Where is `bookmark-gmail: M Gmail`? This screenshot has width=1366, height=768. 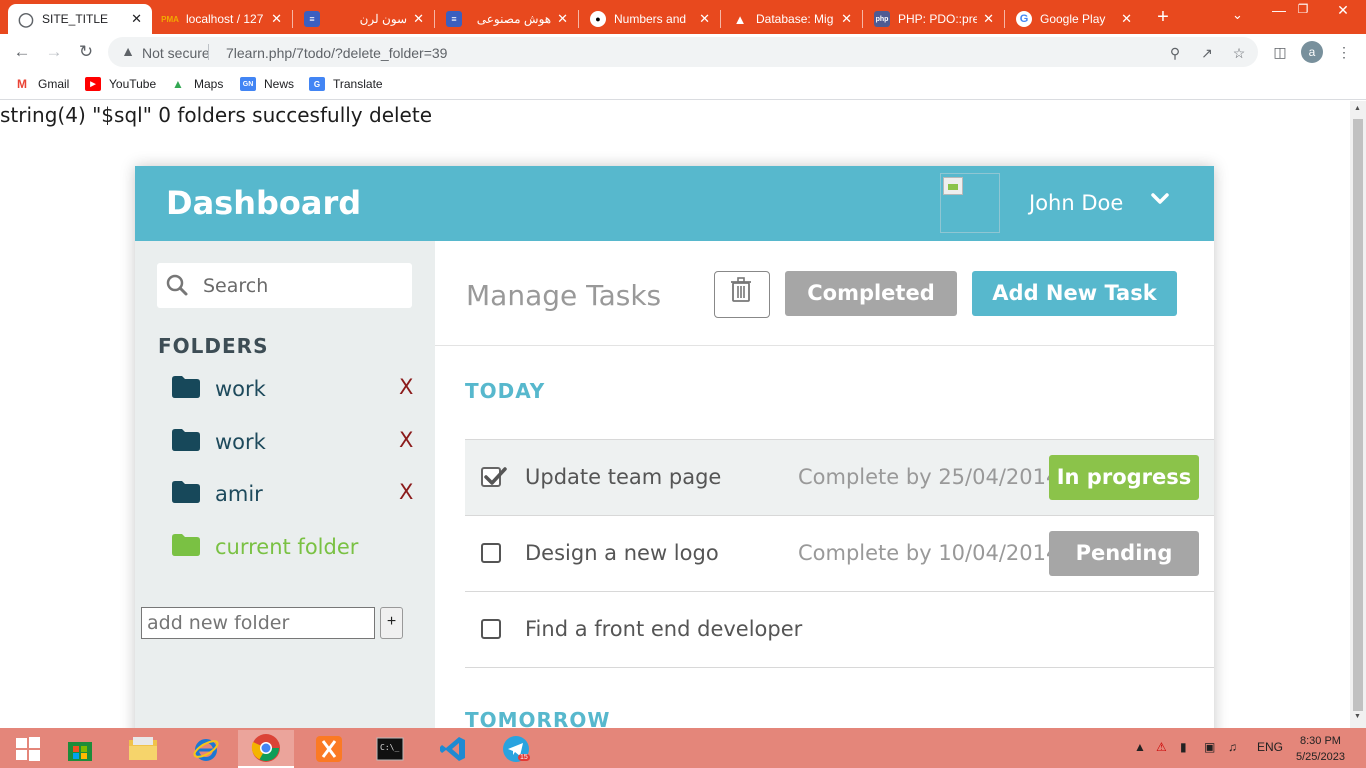
bookmark-gmail: M Gmail is located at coordinates (41, 84).